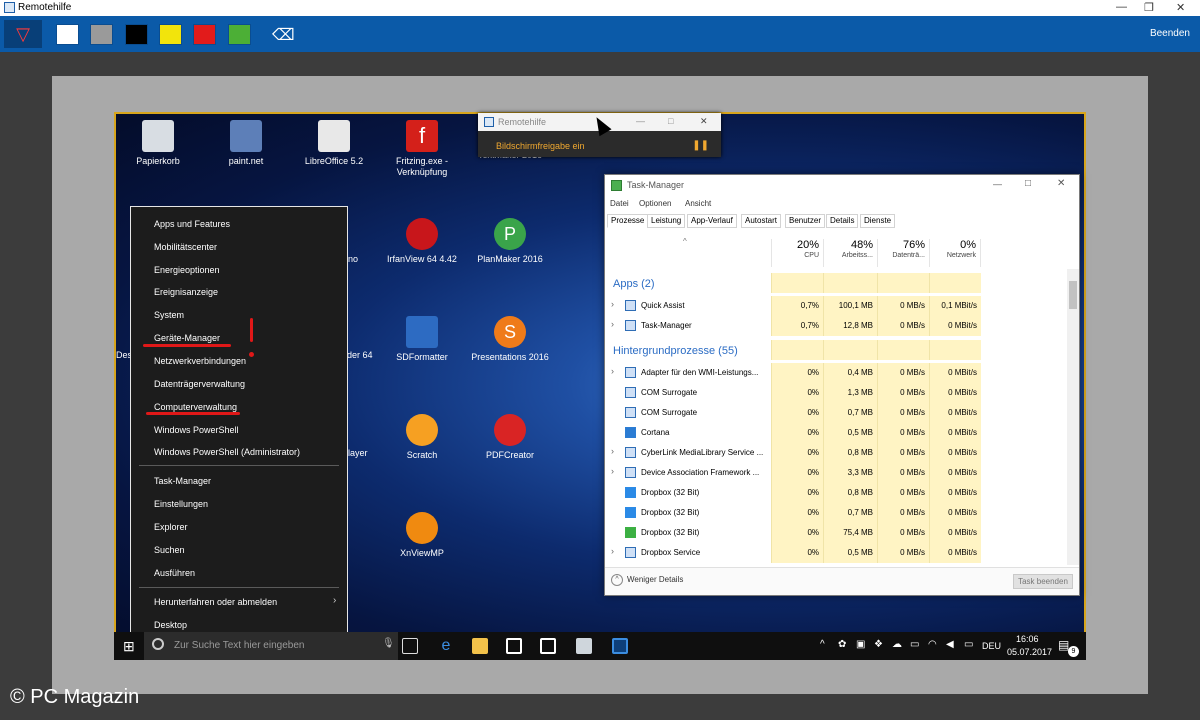  Describe the element at coordinates (129, 646) in the screenshot. I see `windows-start-icon: ⊞` at that location.